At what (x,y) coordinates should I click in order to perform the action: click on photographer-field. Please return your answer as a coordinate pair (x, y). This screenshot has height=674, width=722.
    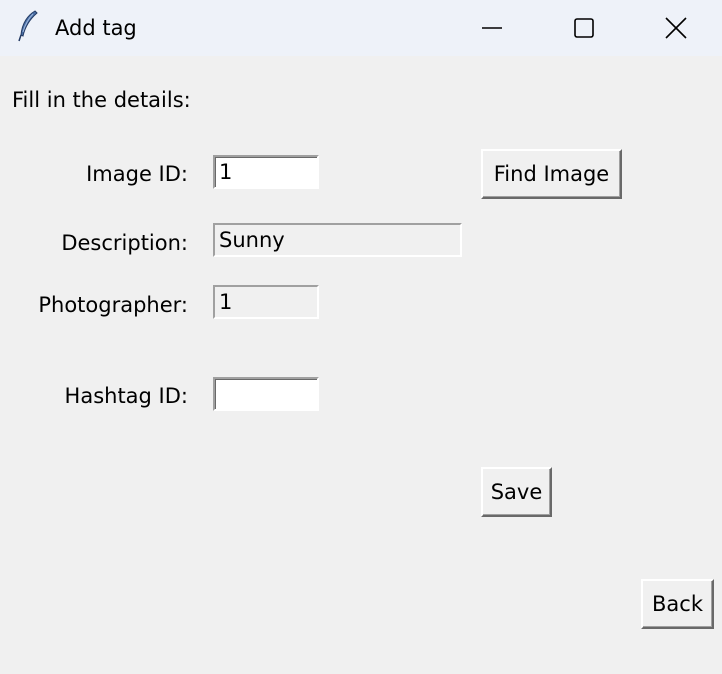
    Looking at the image, I should click on (266, 302).